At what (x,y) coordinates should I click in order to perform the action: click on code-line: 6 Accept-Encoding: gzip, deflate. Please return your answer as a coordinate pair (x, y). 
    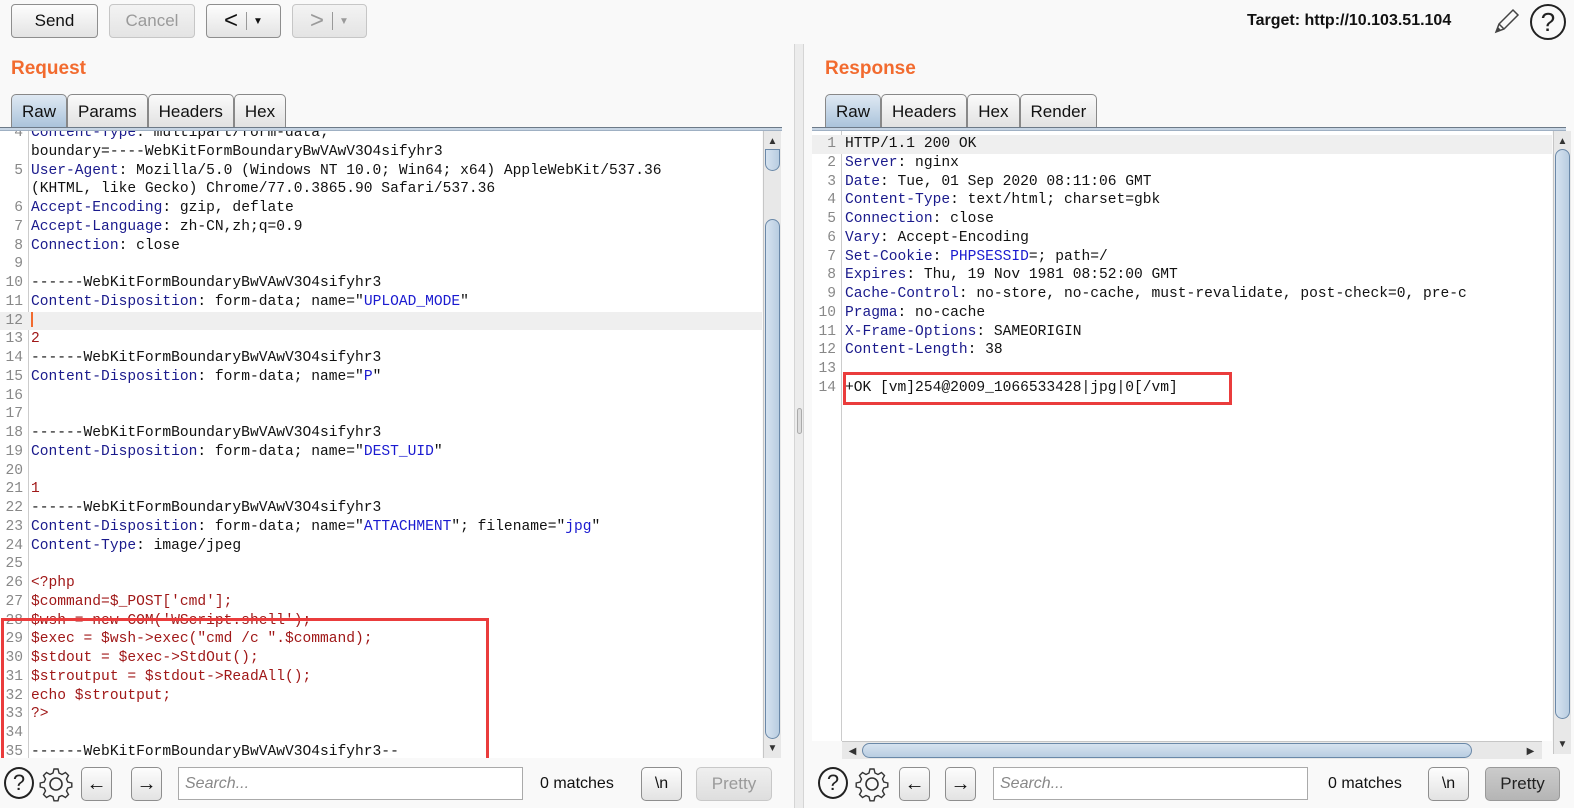
    Looking at the image, I should click on (381, 208).